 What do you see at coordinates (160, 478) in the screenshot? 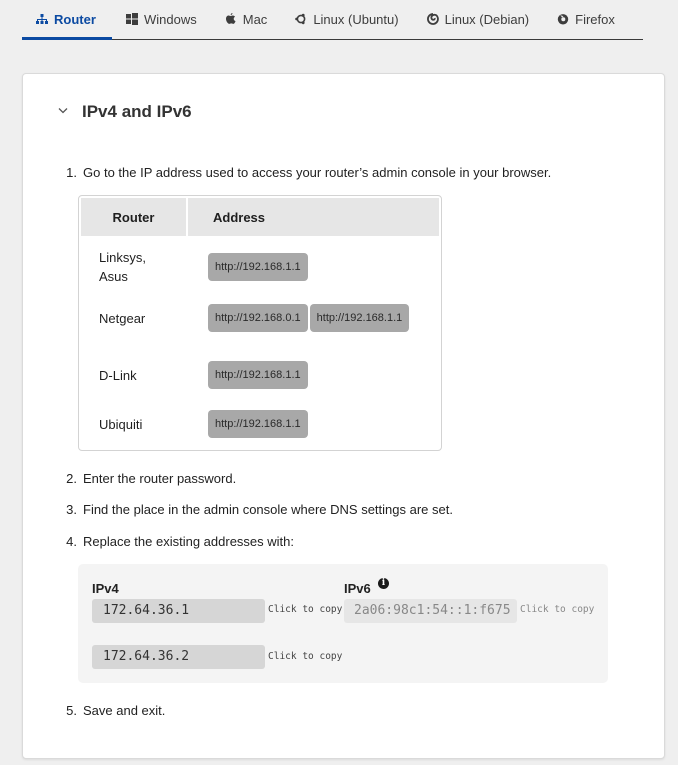
I see `step-text: Enter the router password.` at bounding box center [160, 478].